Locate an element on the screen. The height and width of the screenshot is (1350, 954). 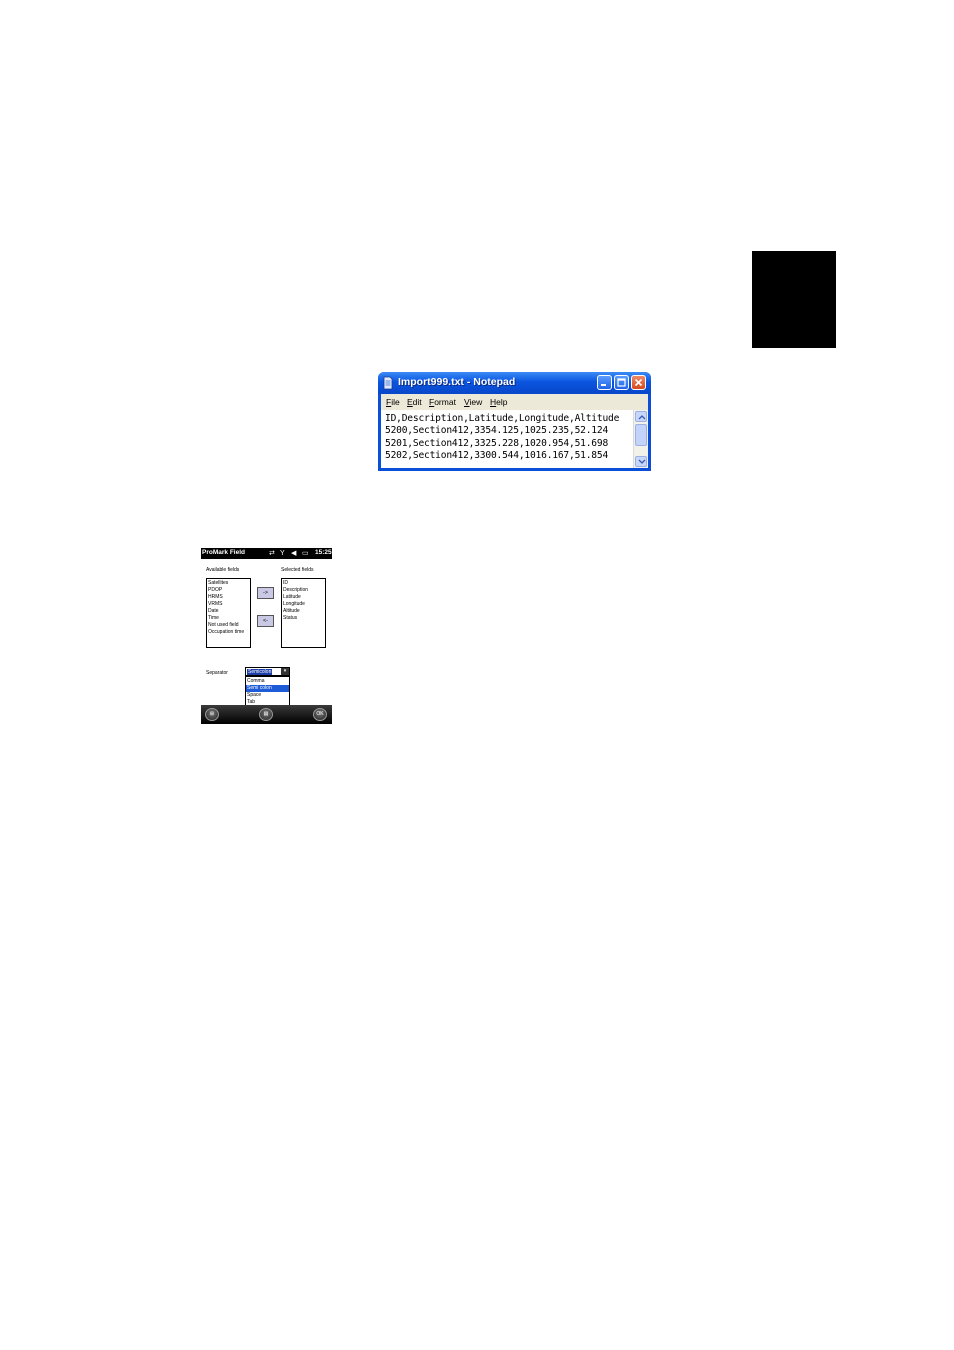
clock: 15:25 is located at coordinates (323, 552).